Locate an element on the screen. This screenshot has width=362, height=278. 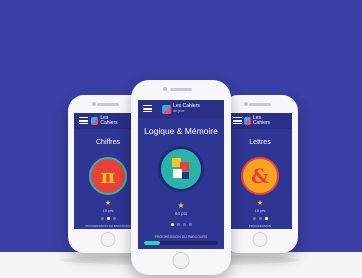
progress-label: PROGRESSION is located at coordinates (260, 226).